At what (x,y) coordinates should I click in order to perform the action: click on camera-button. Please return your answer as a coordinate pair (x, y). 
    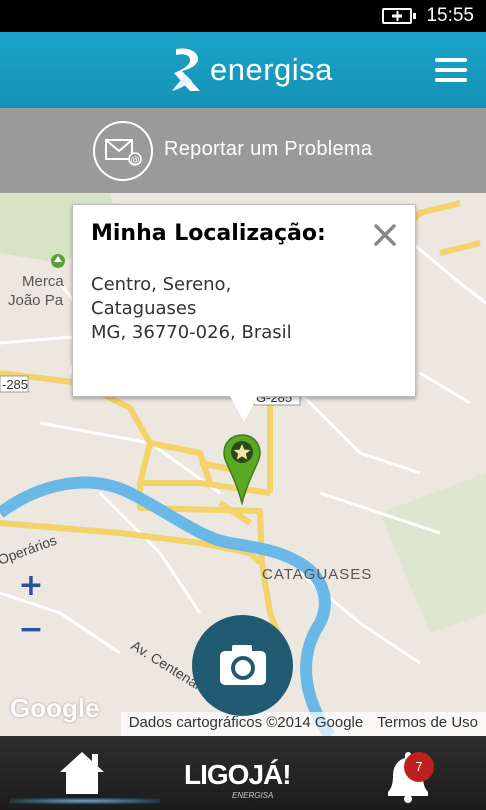
    Looking at the image, I should click on (242, 665).